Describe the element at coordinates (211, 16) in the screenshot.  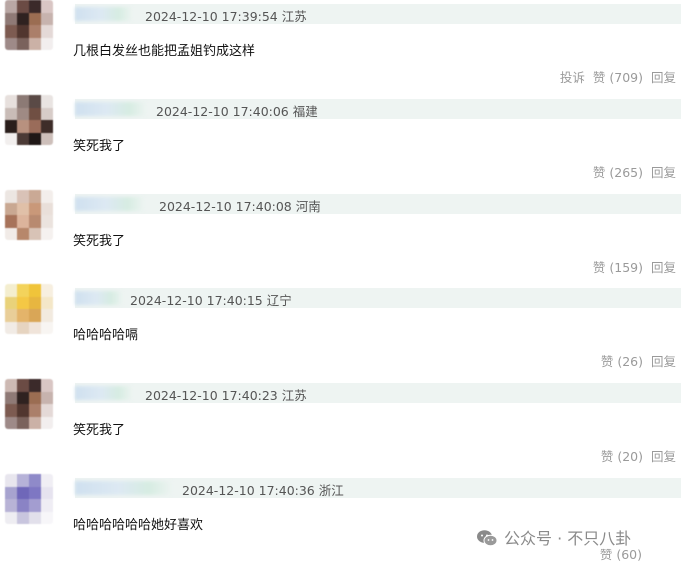
I see `comment-time: 2024-12-10 17:39:54` at that location.